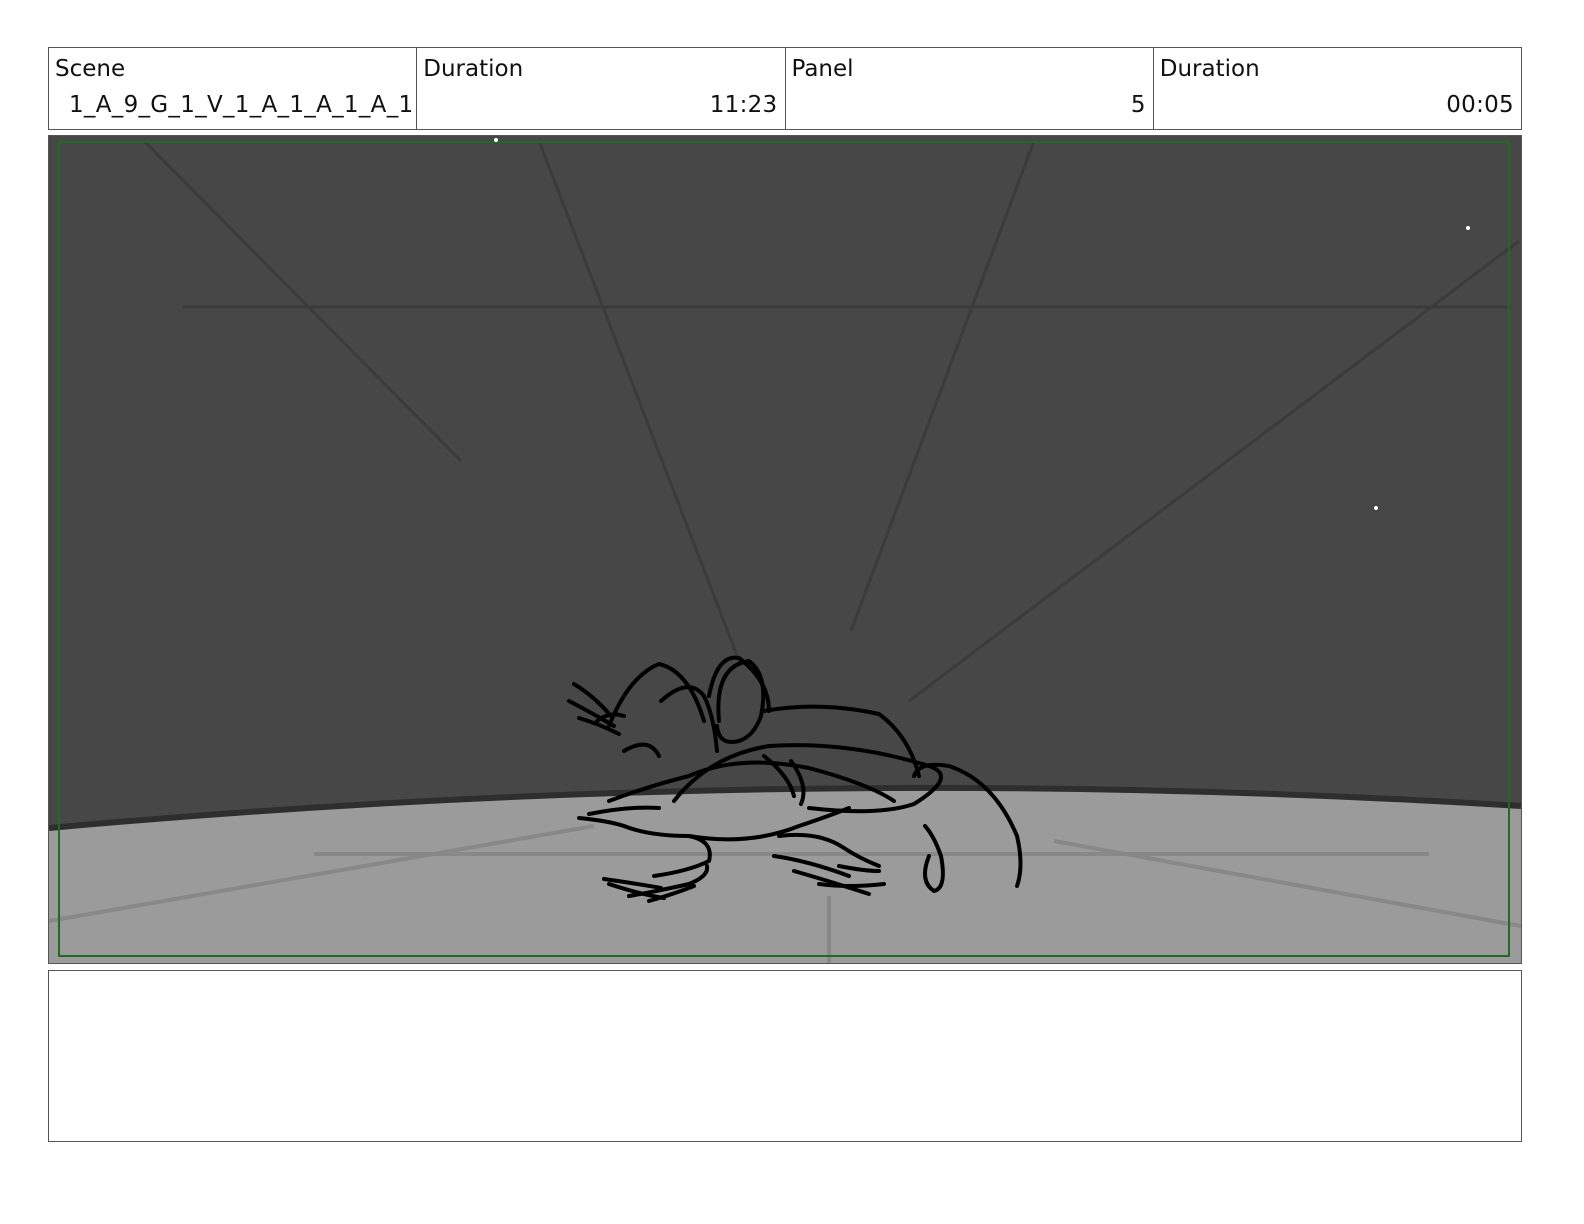 The height and width of the screenshot is (1224, 1584). I want to click on scene-value: 1_A_9_G_1_V_1_A_1_A_1_A_1, so click(241, 105).